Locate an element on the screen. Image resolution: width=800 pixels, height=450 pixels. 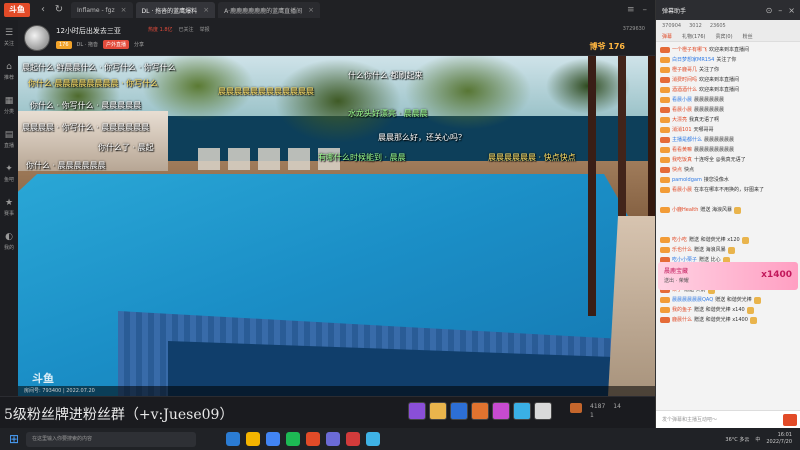
stat-value: 370904 is located at coordinates (672, 26).